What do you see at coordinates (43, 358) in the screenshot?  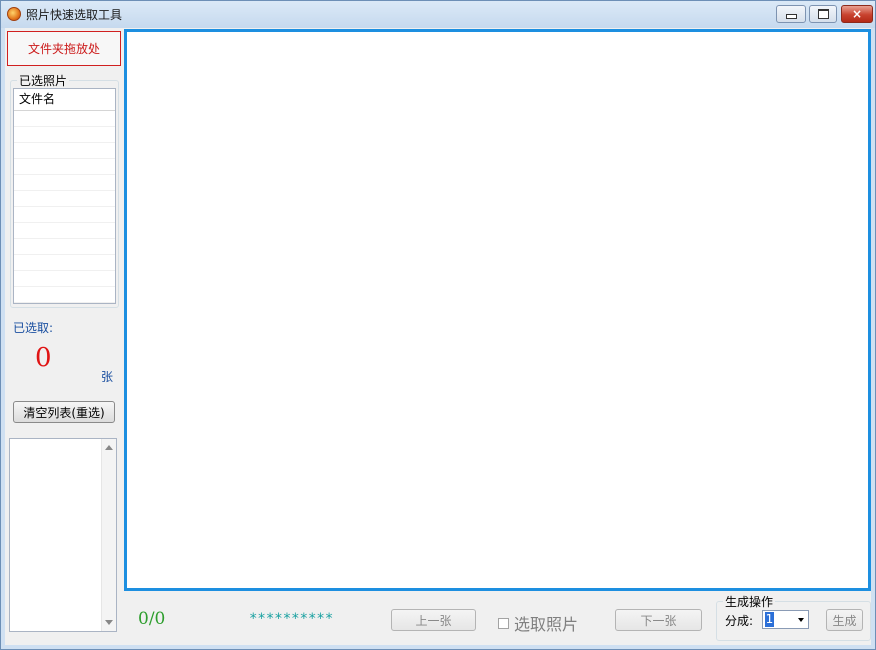 I see `selected-count-value: 0` at bounding box center [43, 358].